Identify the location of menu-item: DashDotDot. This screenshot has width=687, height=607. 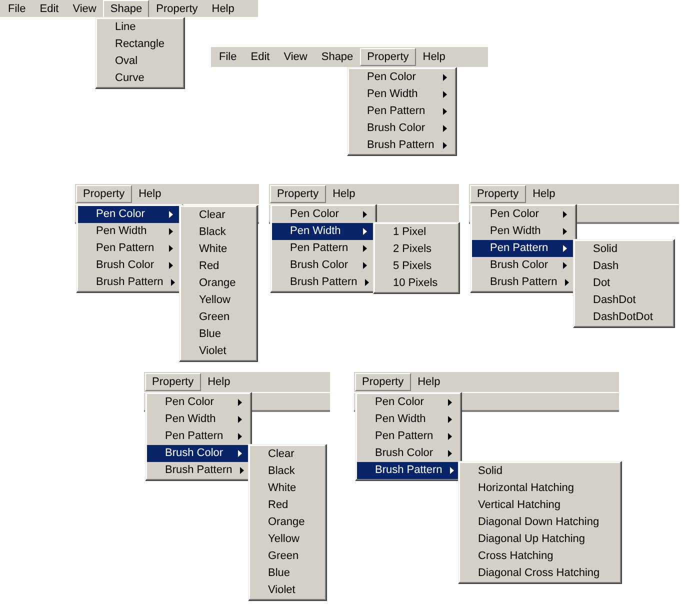
(624, 317).